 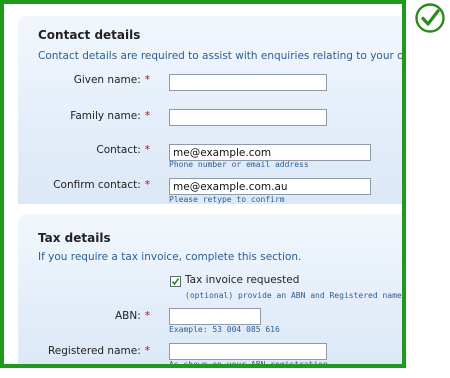 I want to click on family-name-input, so click(x=248, y=117).